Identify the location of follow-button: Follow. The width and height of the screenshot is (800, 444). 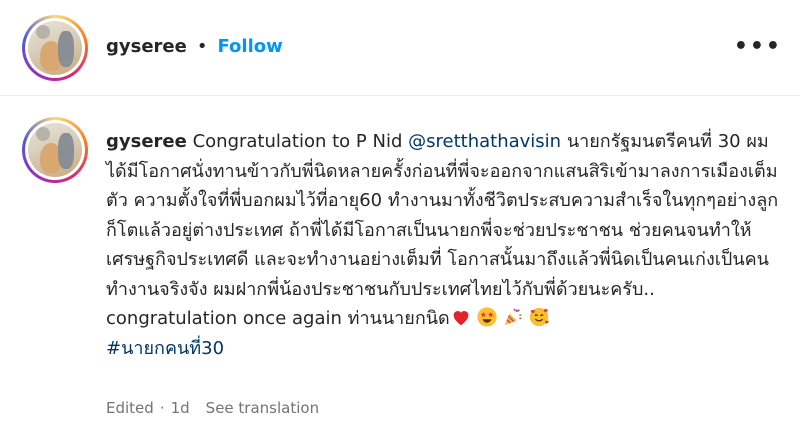
(249, 46).